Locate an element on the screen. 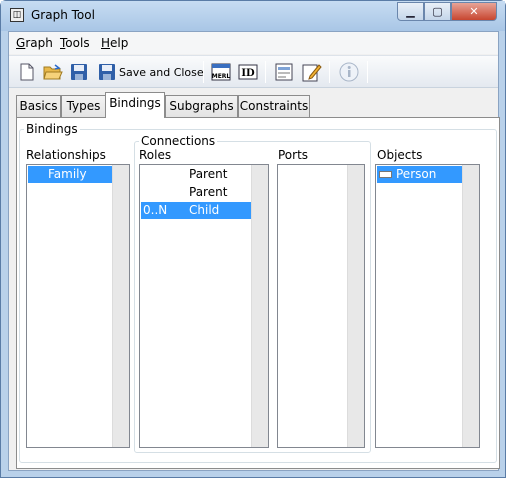 This screenshot has width=506, height=478. close-button: ✕ is located at coordinates (474, 11).